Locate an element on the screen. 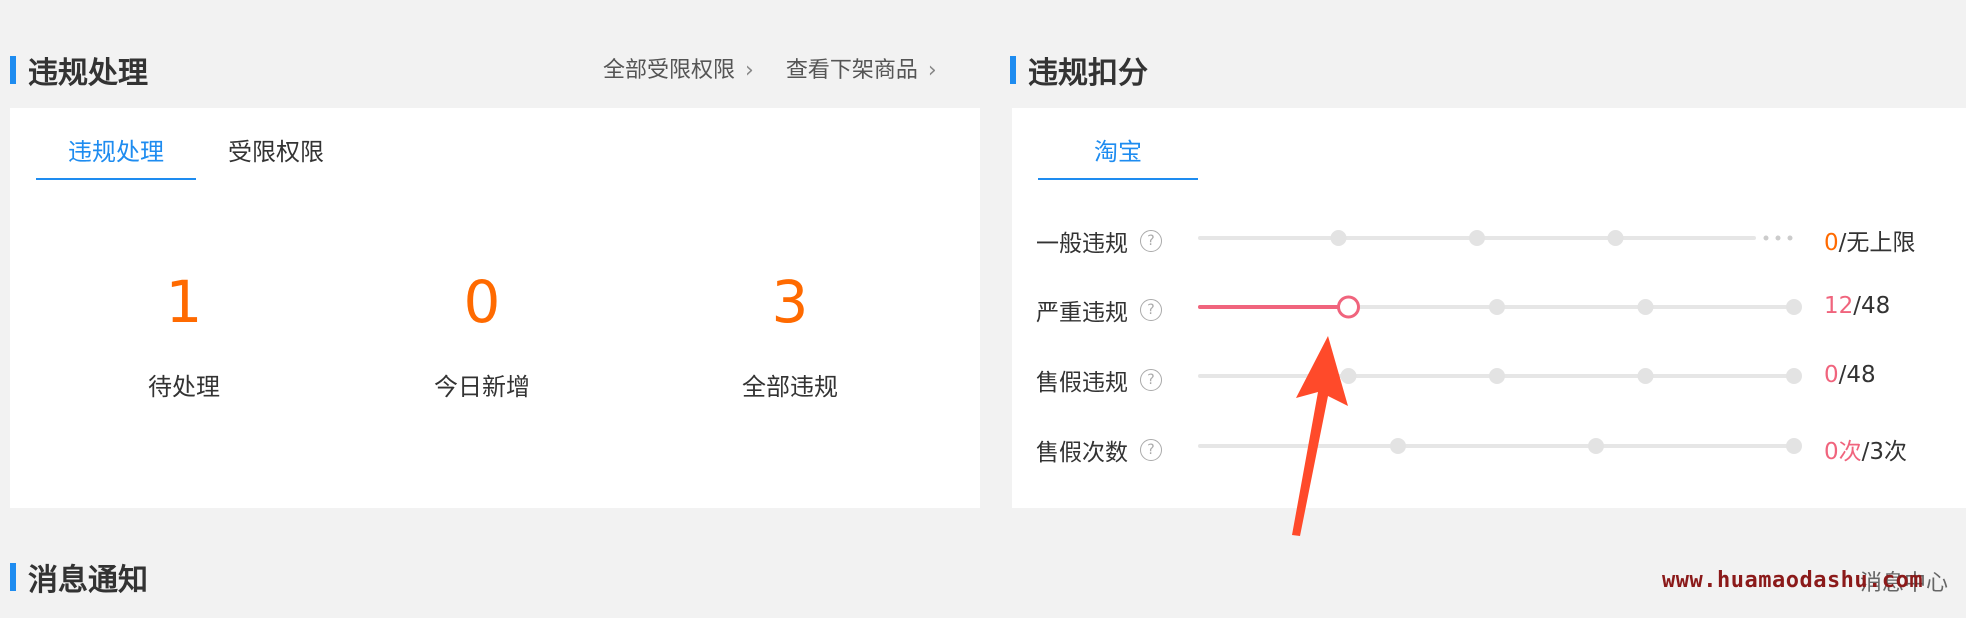 The width and height of the screenshot is (1966, 618). all-restricted-permissions-link: 全部受限权限 › is located at coordinates (678, 68).